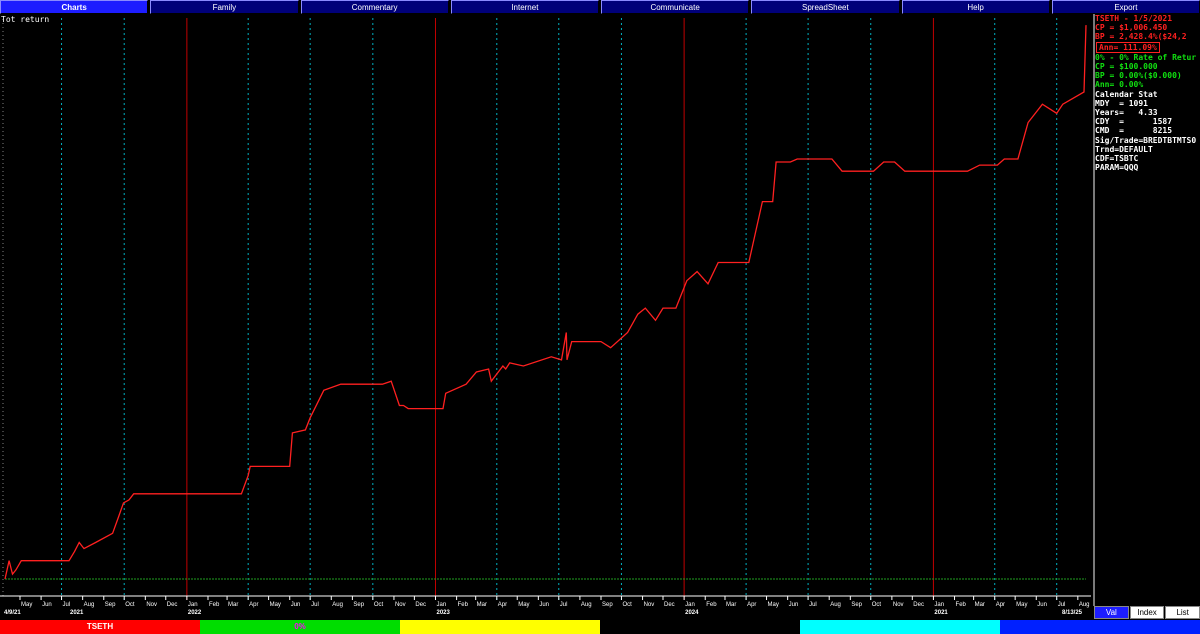 The height and width of the screenshot is (634, 1200). What do you see at coordinates (195, 613) in the screenshot?
I see `year-label: 2022` at bounding box center [195, 613].